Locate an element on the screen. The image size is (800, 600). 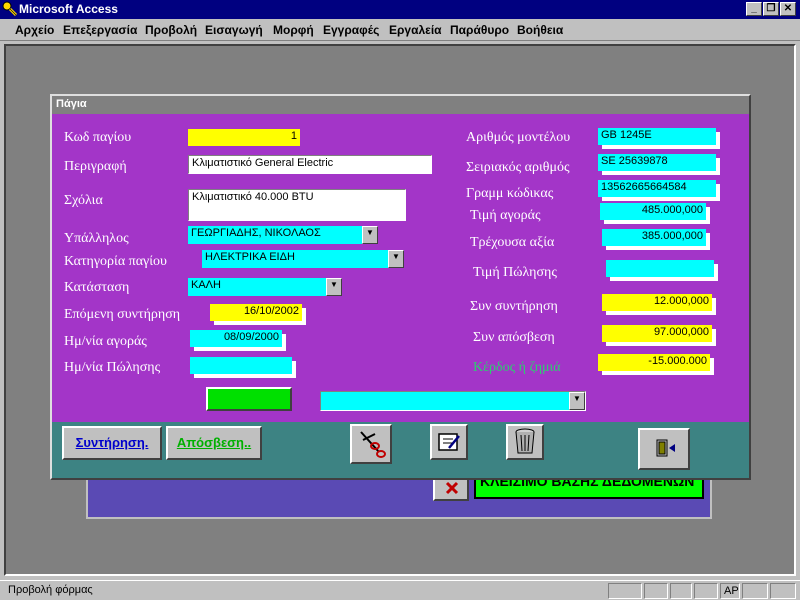
menu-insert: Εισαγωγή is located at coordinates (234, 30).